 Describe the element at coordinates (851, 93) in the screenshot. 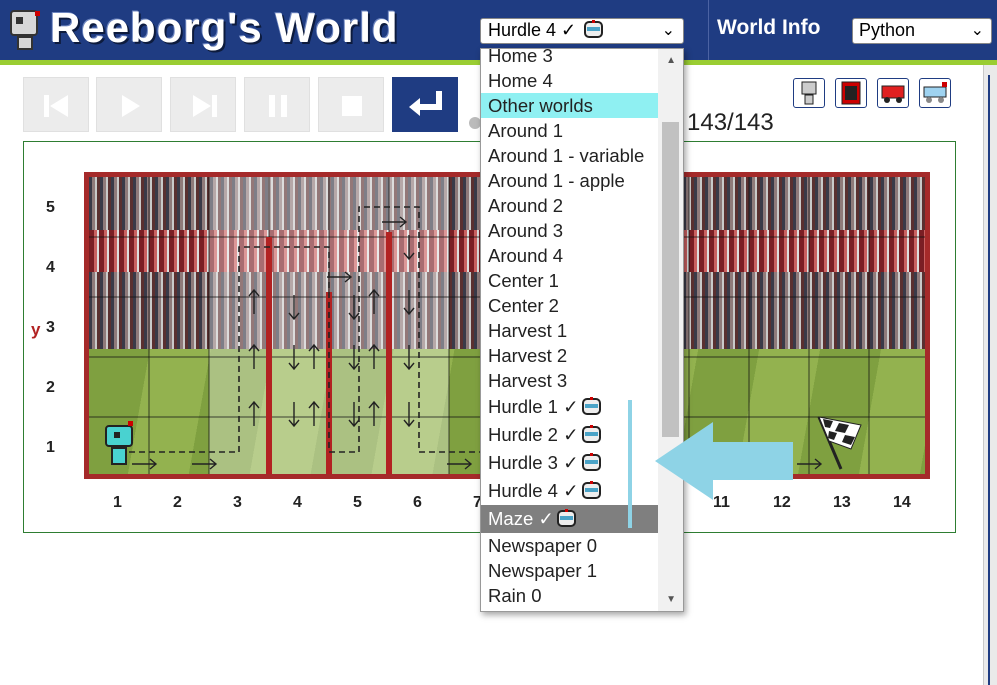

I see `film-button` at that location.